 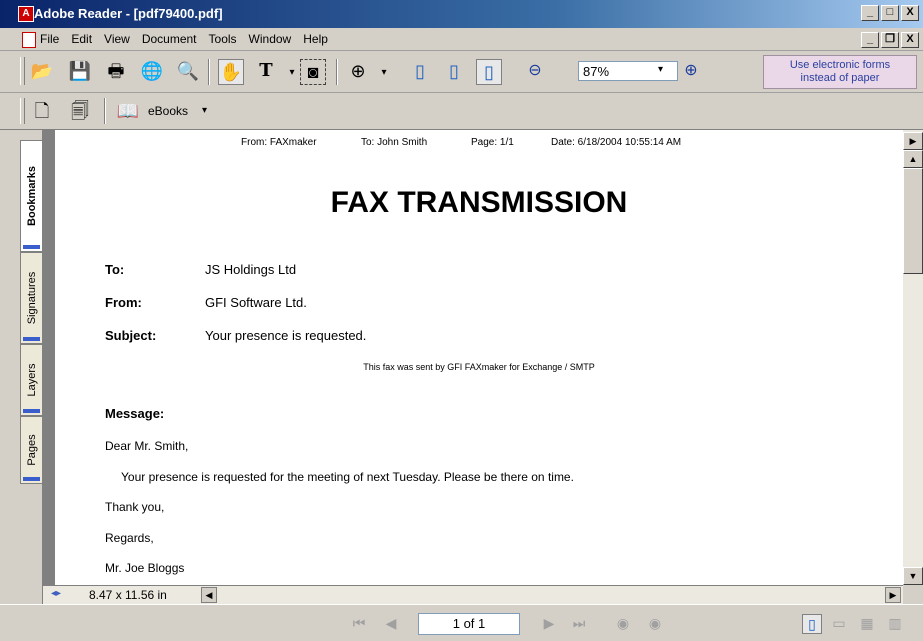 What do you see at coordinates (913, 576) in the screenshot?
I see `scroll-down-button: ▼` at bounding box center [913, 576].